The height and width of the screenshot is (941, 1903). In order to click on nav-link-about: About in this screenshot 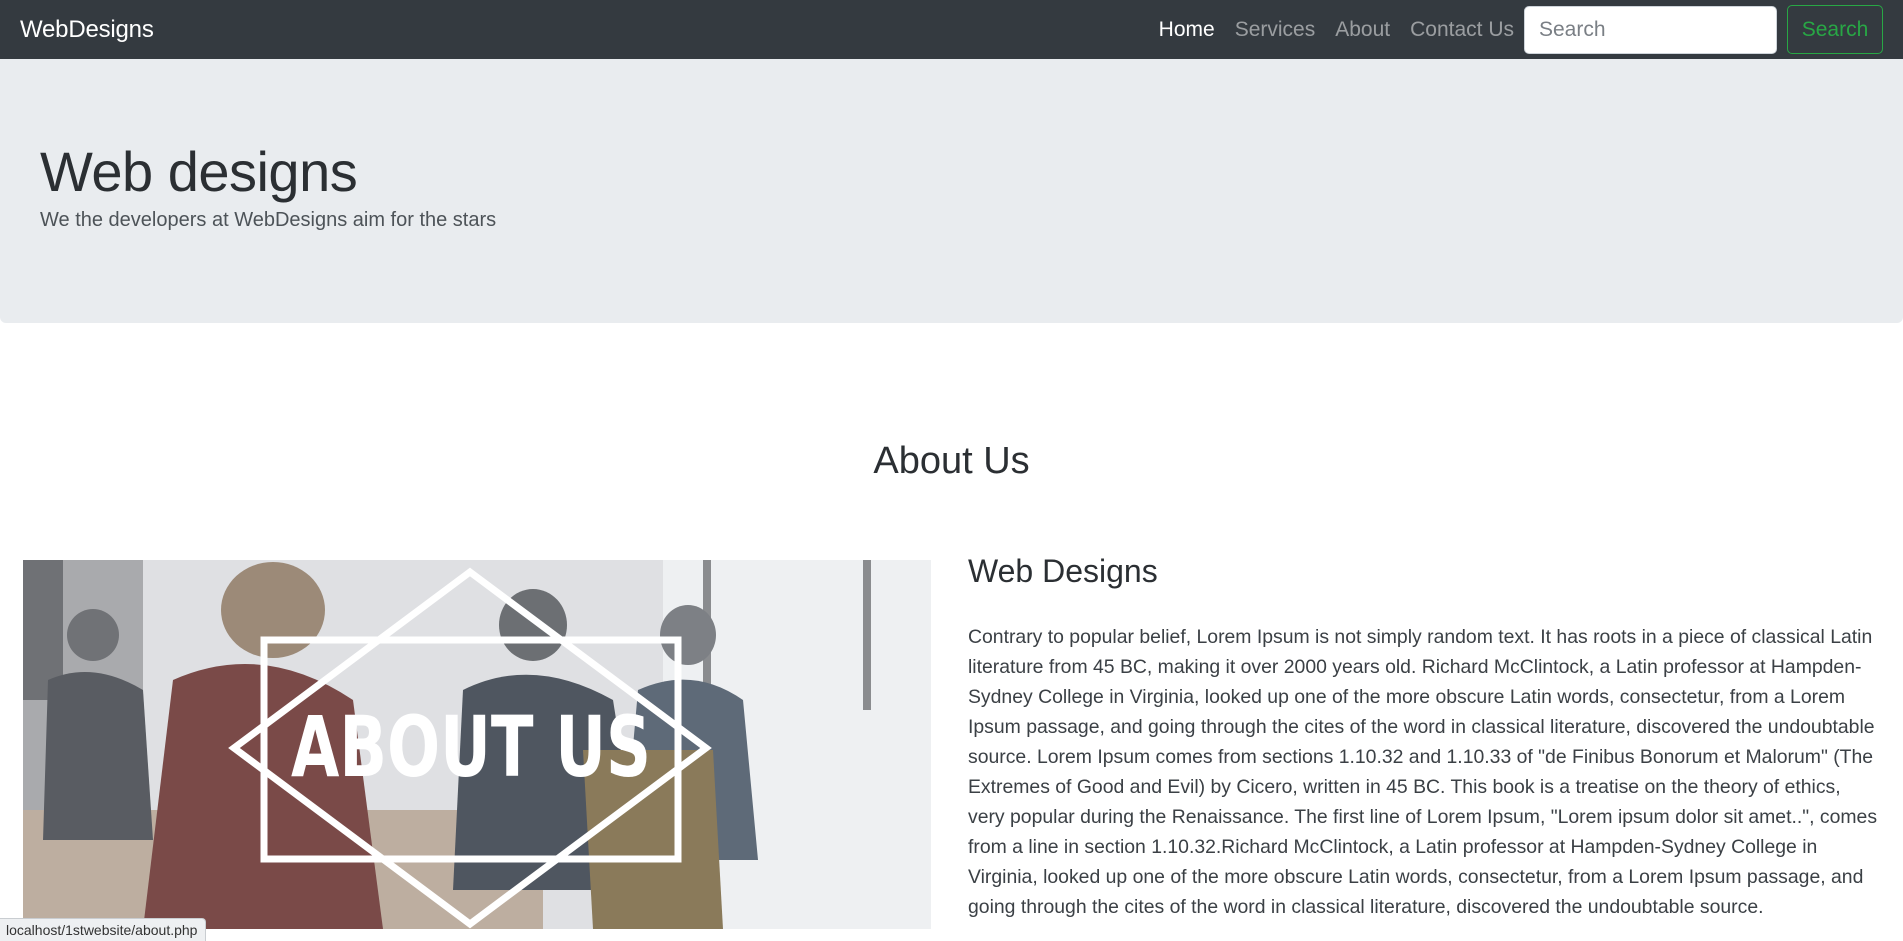, I will do `click(1362, 30)`.